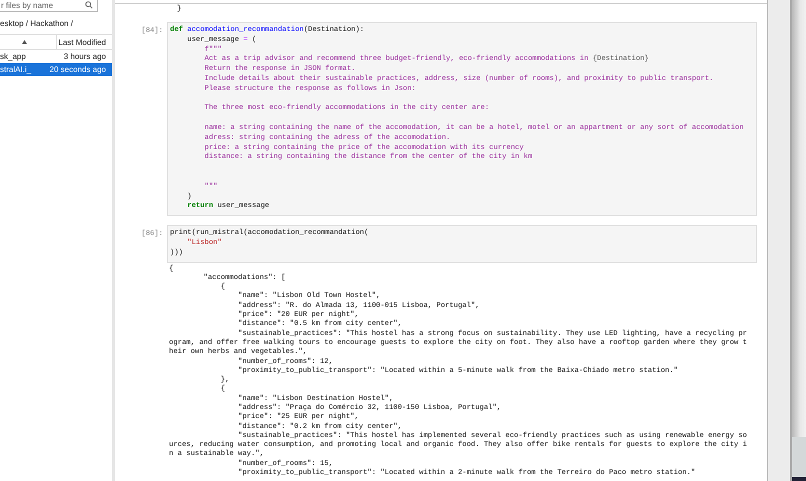 The image size is (806, 481). What do you see at coordinates (16, 69) in the screenshot?
I see `file-name: stralAI.i_` at bounding box center [16, 69].